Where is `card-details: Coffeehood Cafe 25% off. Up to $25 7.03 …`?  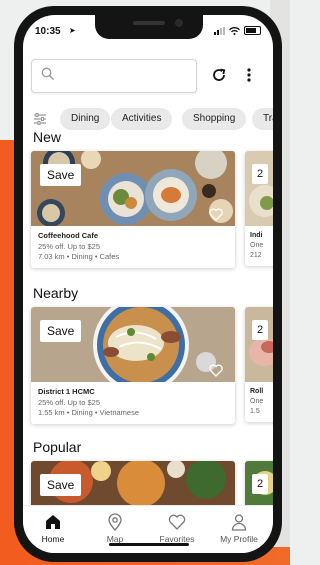
card-details: Coffeehood Cafe 25% off. Up to $25 7.03 … is located at coordinates (133, 247).